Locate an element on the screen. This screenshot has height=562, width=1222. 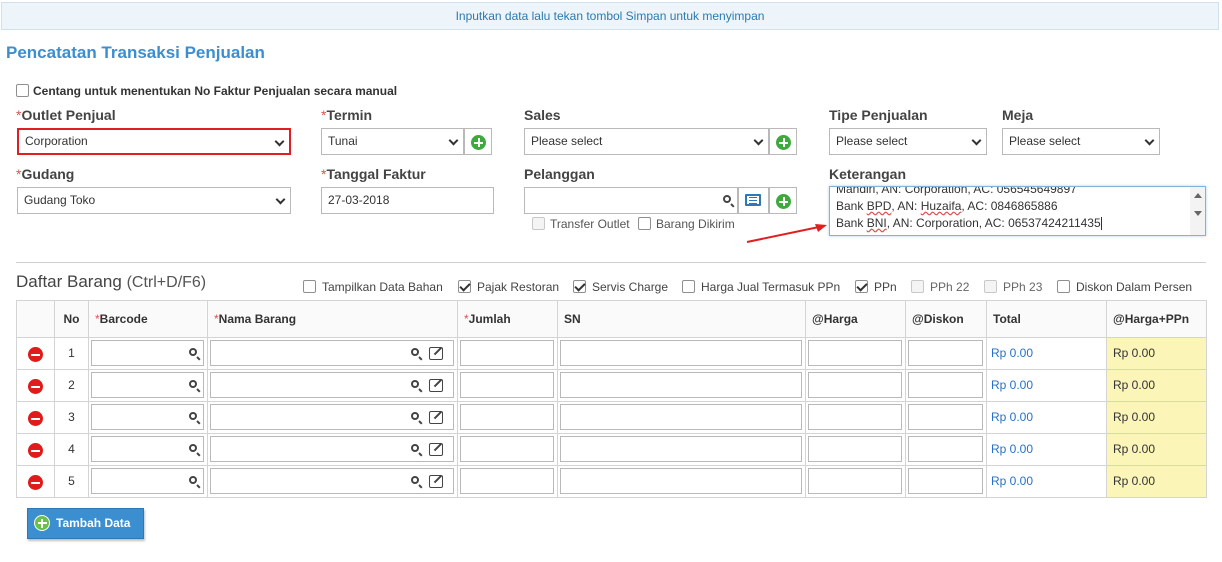
scroll-up-icon is located at coordinates (1198, 195).